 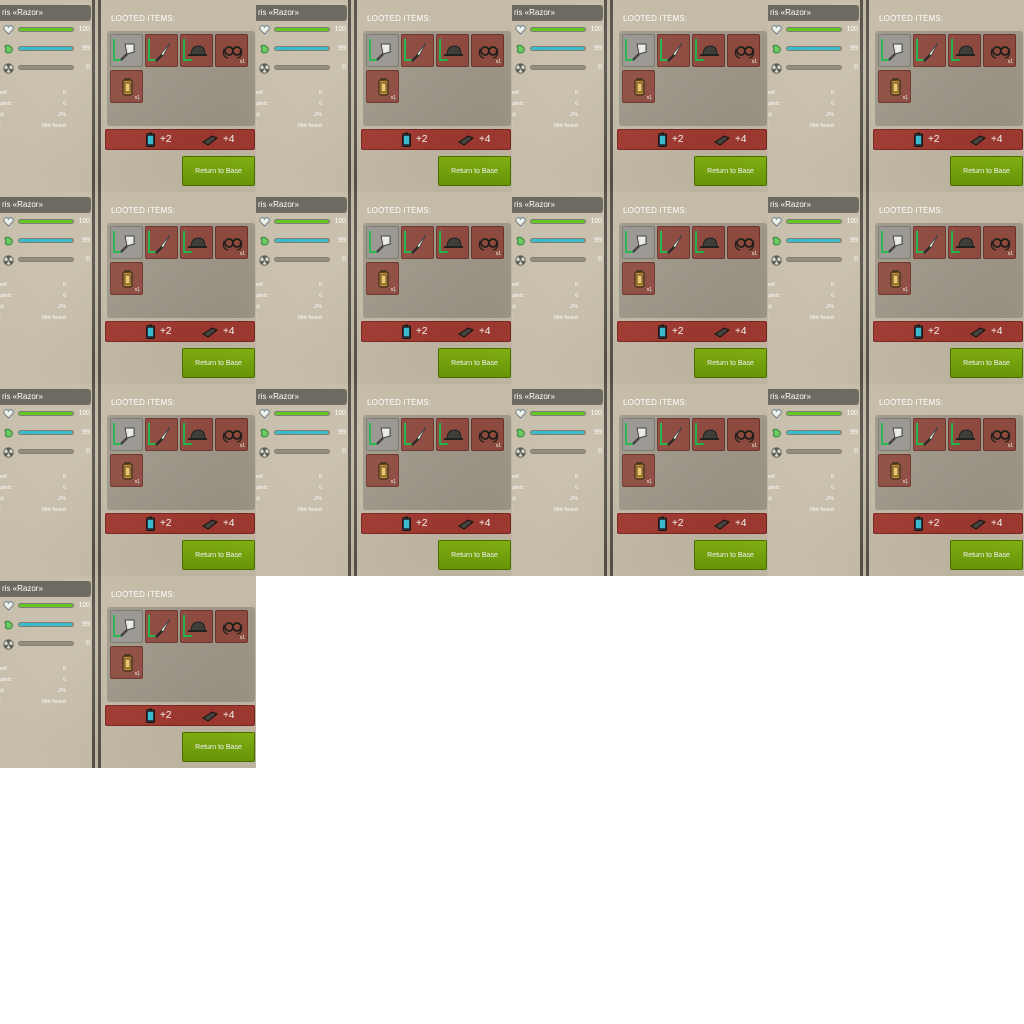 I want to click on info-row: : Not found, so click(x=33, y=510).